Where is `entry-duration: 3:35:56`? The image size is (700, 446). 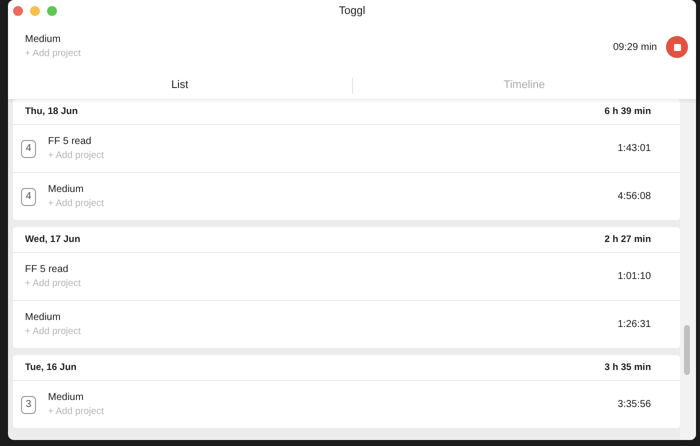 entry-duration: 3:35:56 is located at coordinates (634, 405).